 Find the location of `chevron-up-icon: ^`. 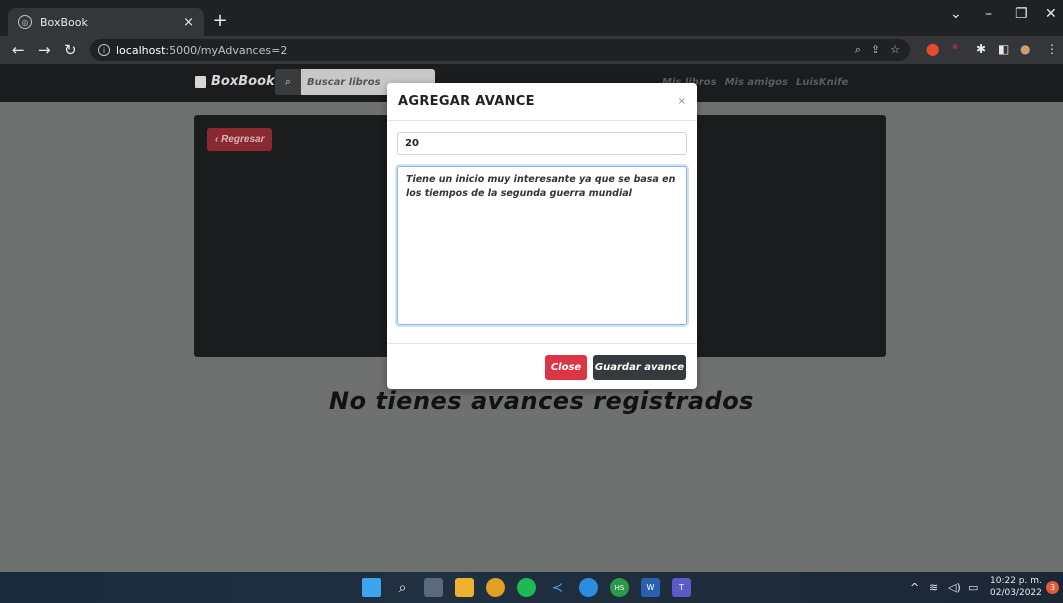

chevron-up-icon: ^ is located at coordinates (914, 587).